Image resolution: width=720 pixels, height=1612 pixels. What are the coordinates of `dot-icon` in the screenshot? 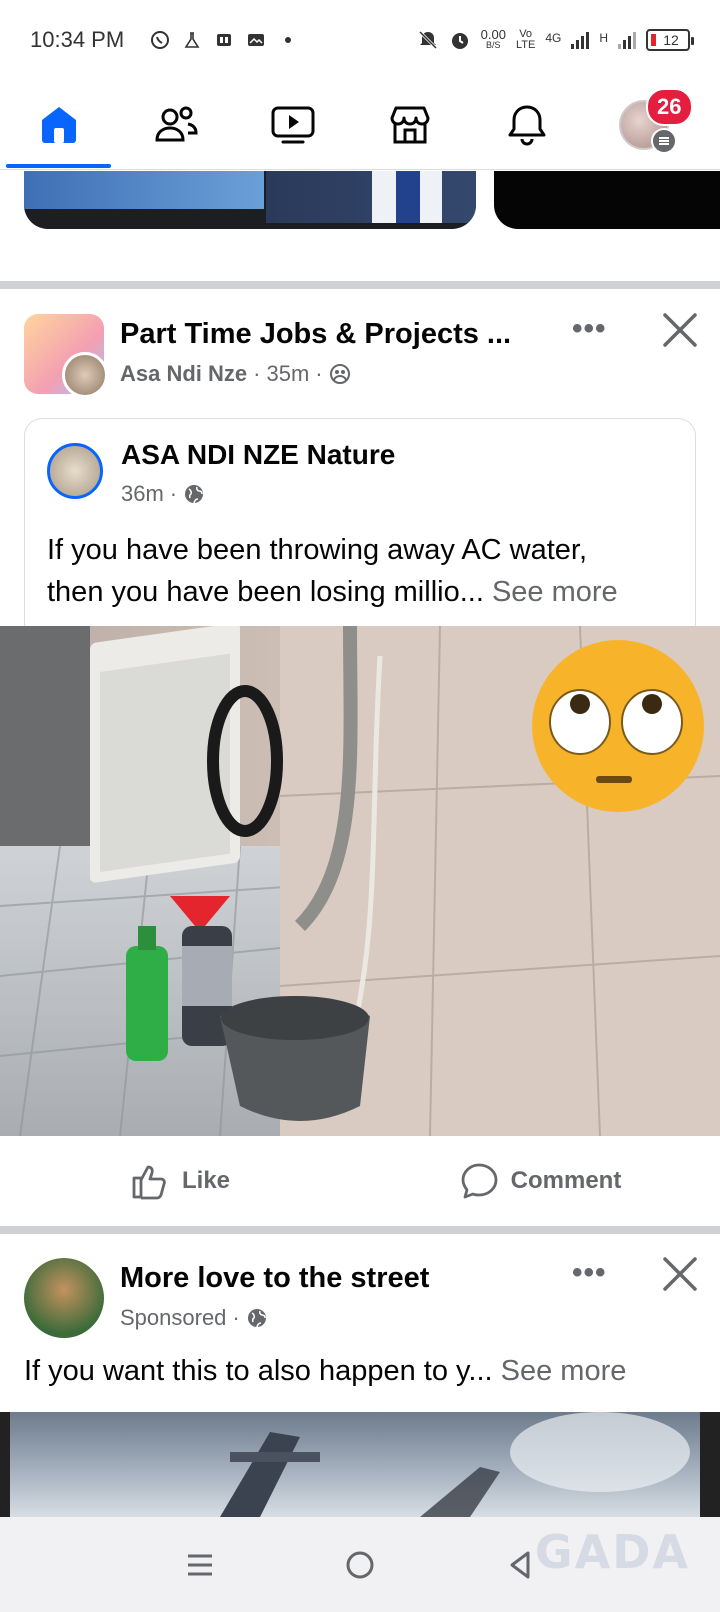 It's located at (288, 40).